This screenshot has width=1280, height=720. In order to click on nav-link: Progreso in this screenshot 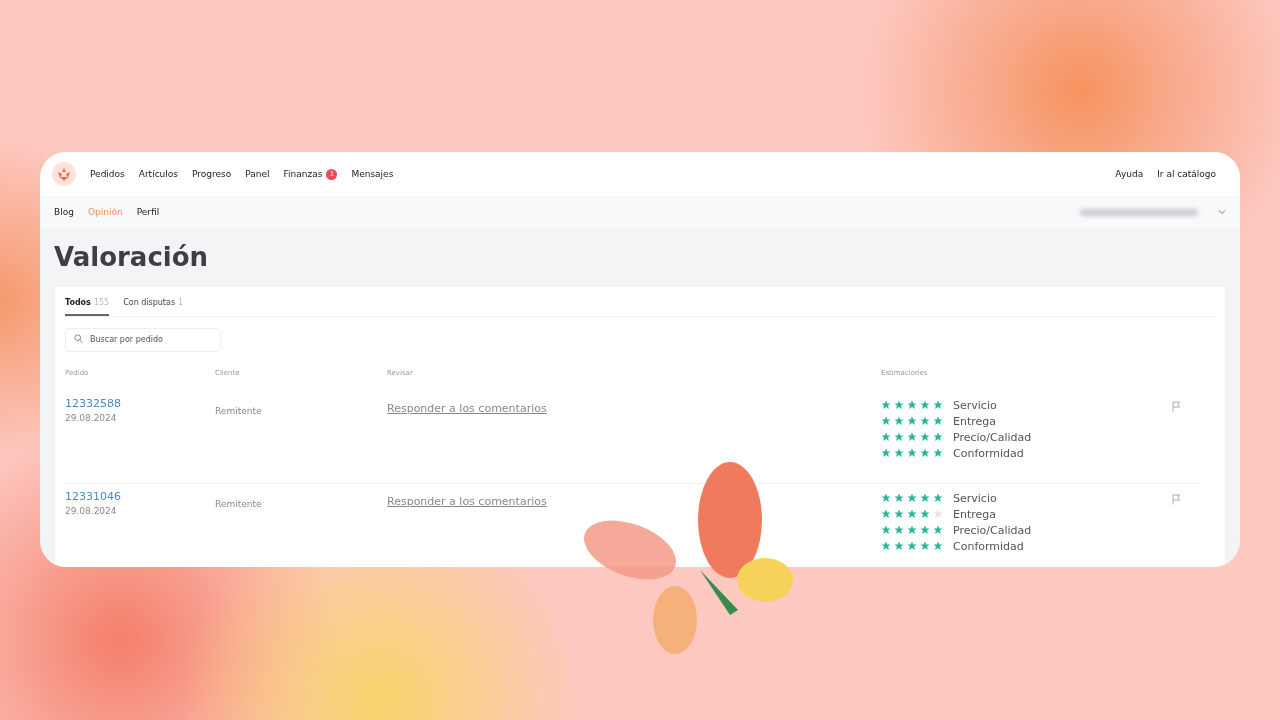, I will do `click(212, 174)`.